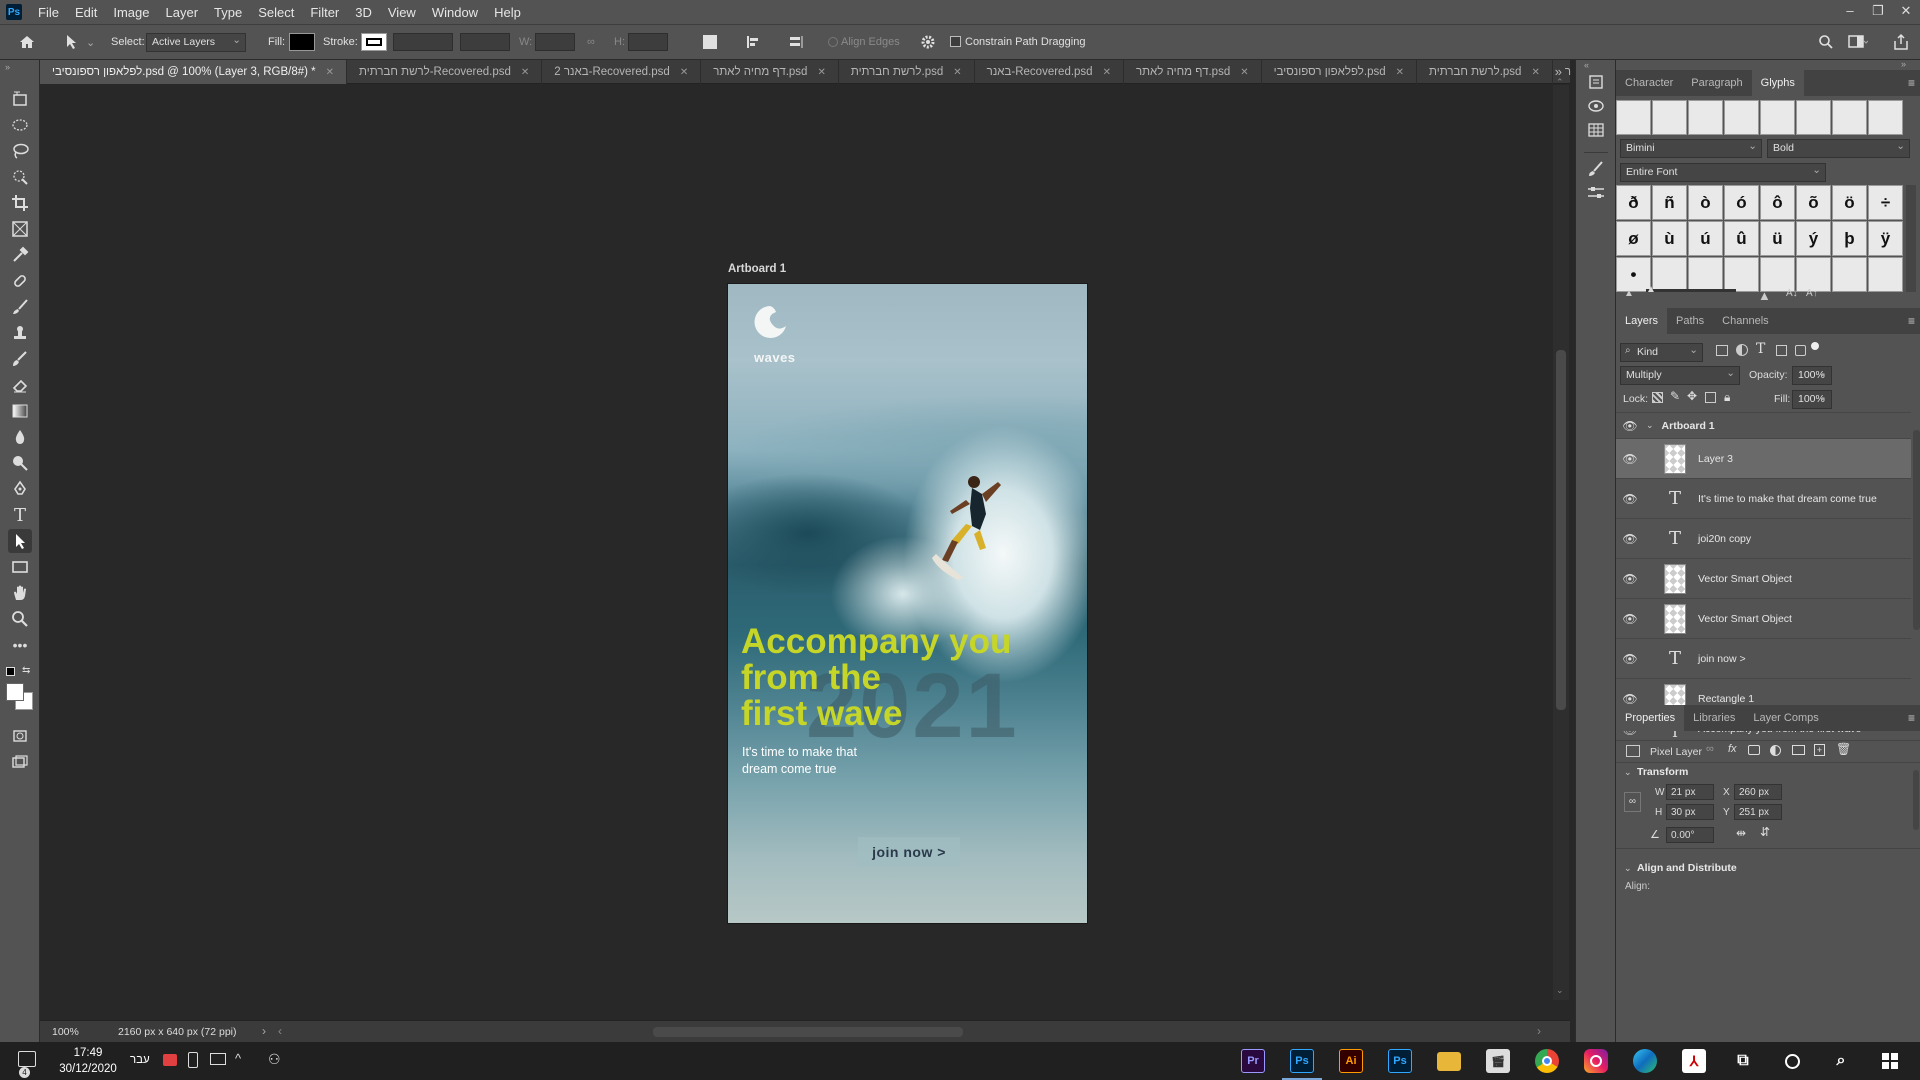 The image size is (1920, 1080). What do you see at coordinates (1661, 352) in the screenshot?
I see `layer-filter-dropdown: Kind` at bounding box center [1661, 352].